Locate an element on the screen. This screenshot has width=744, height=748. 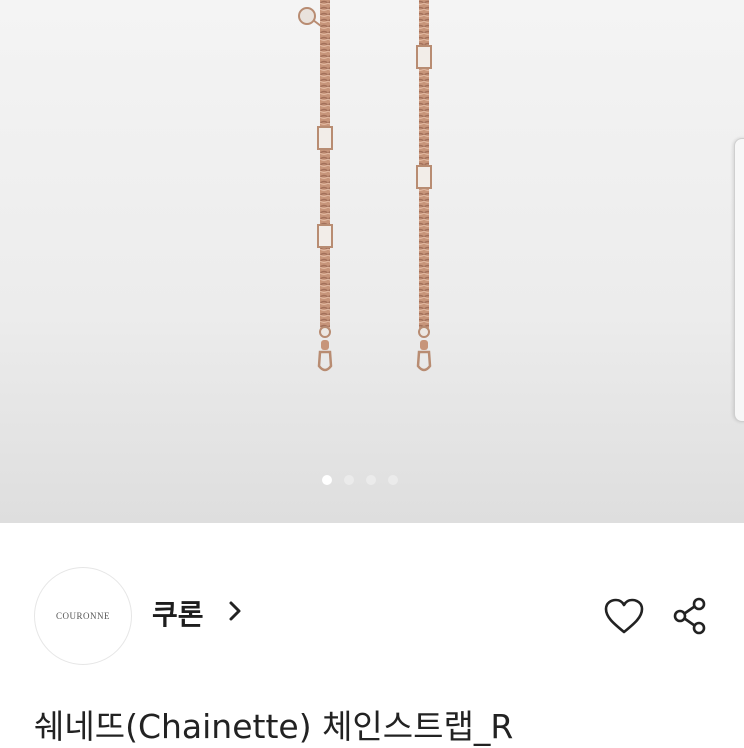
share-icon is located at coordinates (690, 616).